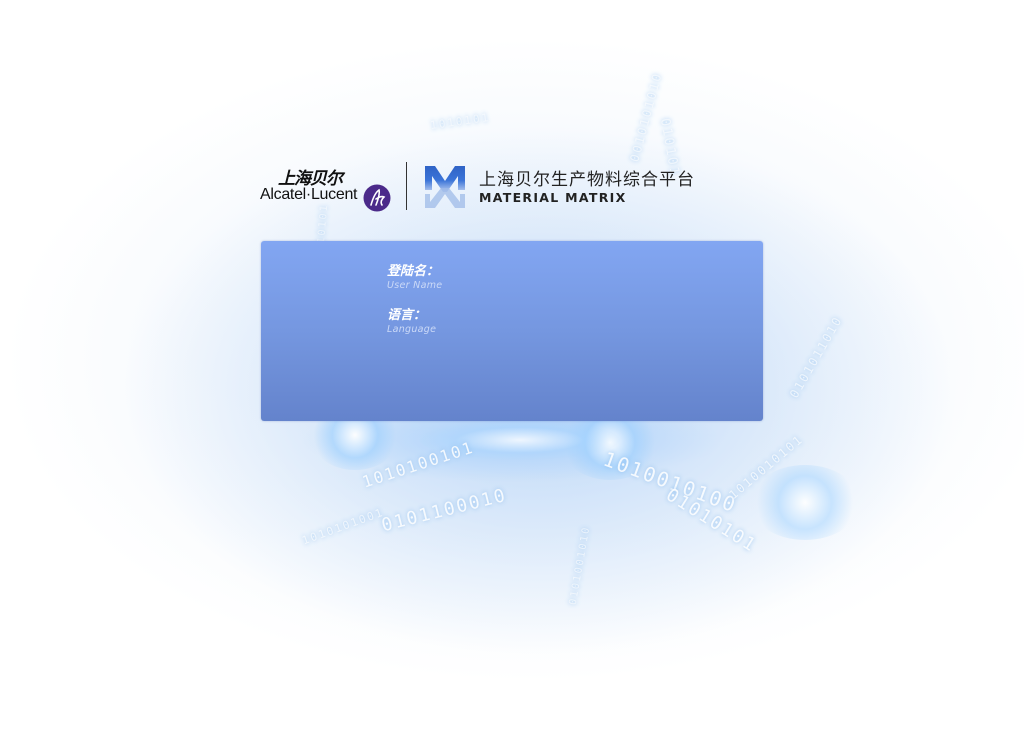  Describe the element at coordinates (816, 357) in the screenshot. I see `binary-stream: 0101011010` at that location.